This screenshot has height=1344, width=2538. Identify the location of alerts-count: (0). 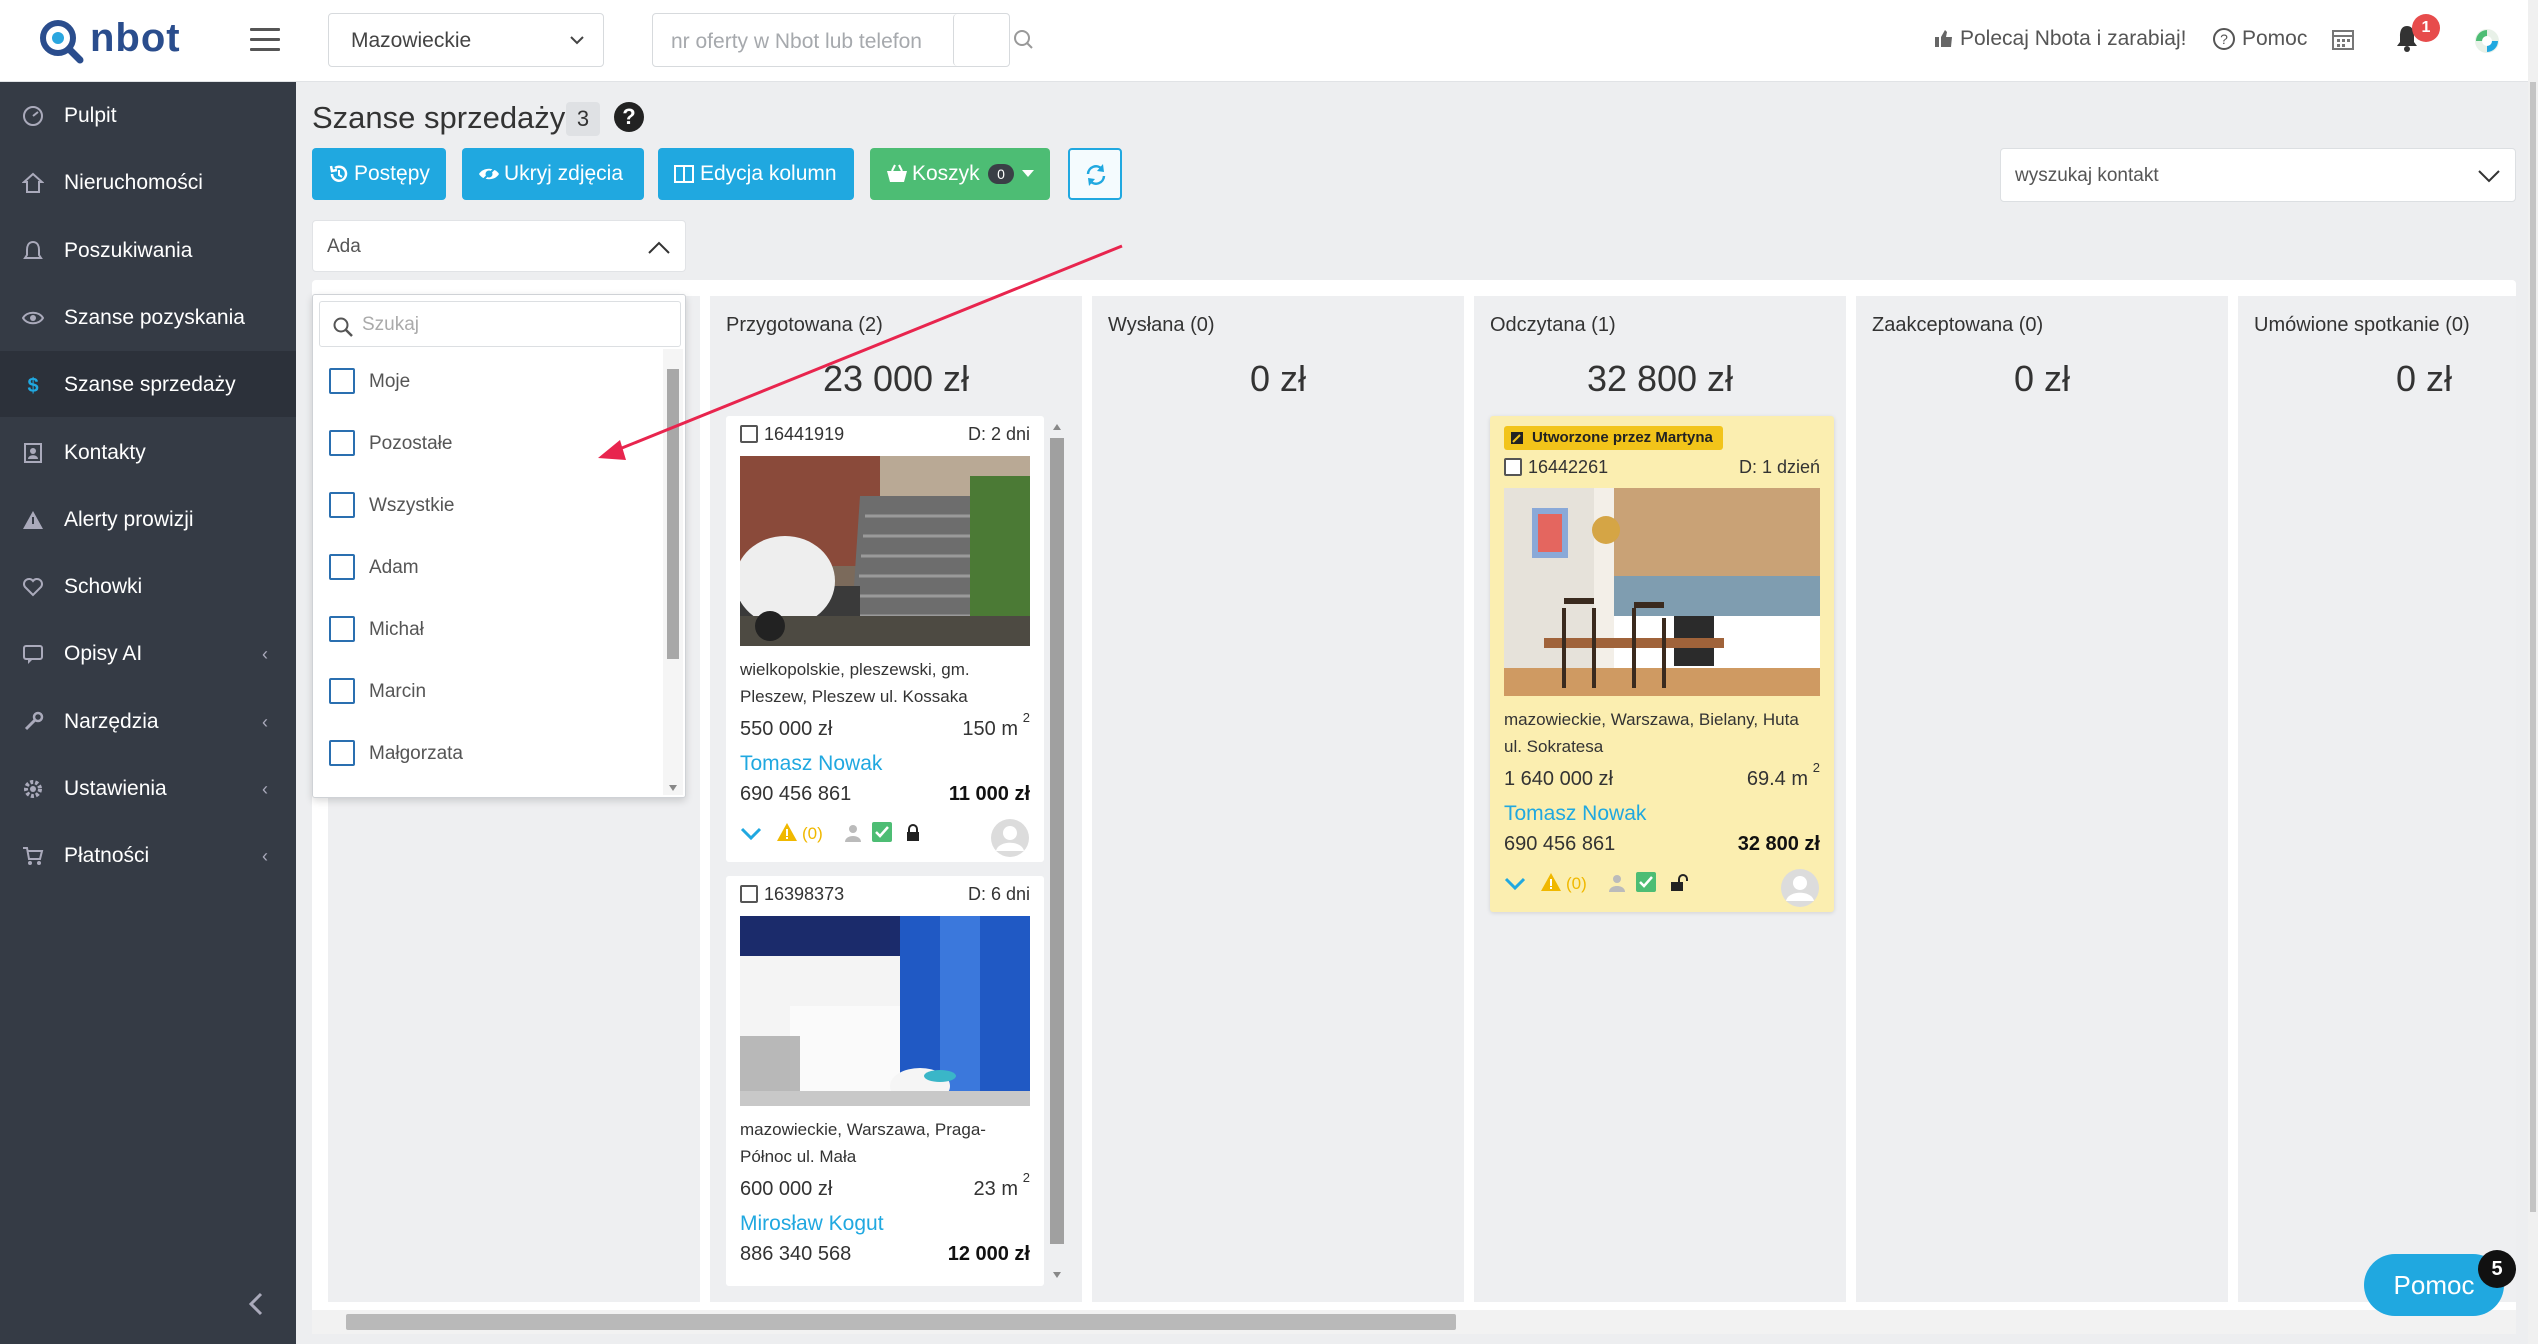
(1576, 883).